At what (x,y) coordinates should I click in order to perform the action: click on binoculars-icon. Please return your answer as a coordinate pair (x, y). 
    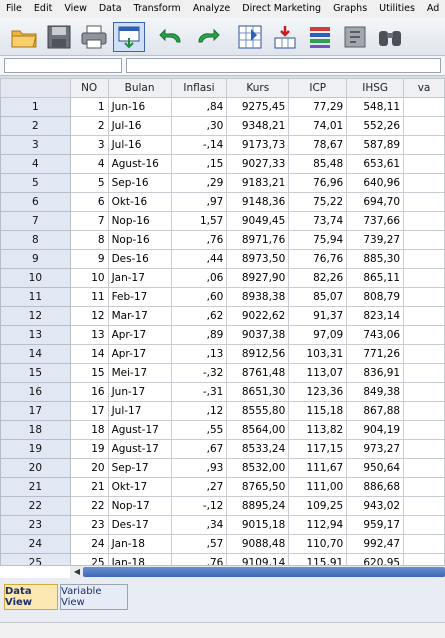
    Looking at the image, I should click on (390, 37).